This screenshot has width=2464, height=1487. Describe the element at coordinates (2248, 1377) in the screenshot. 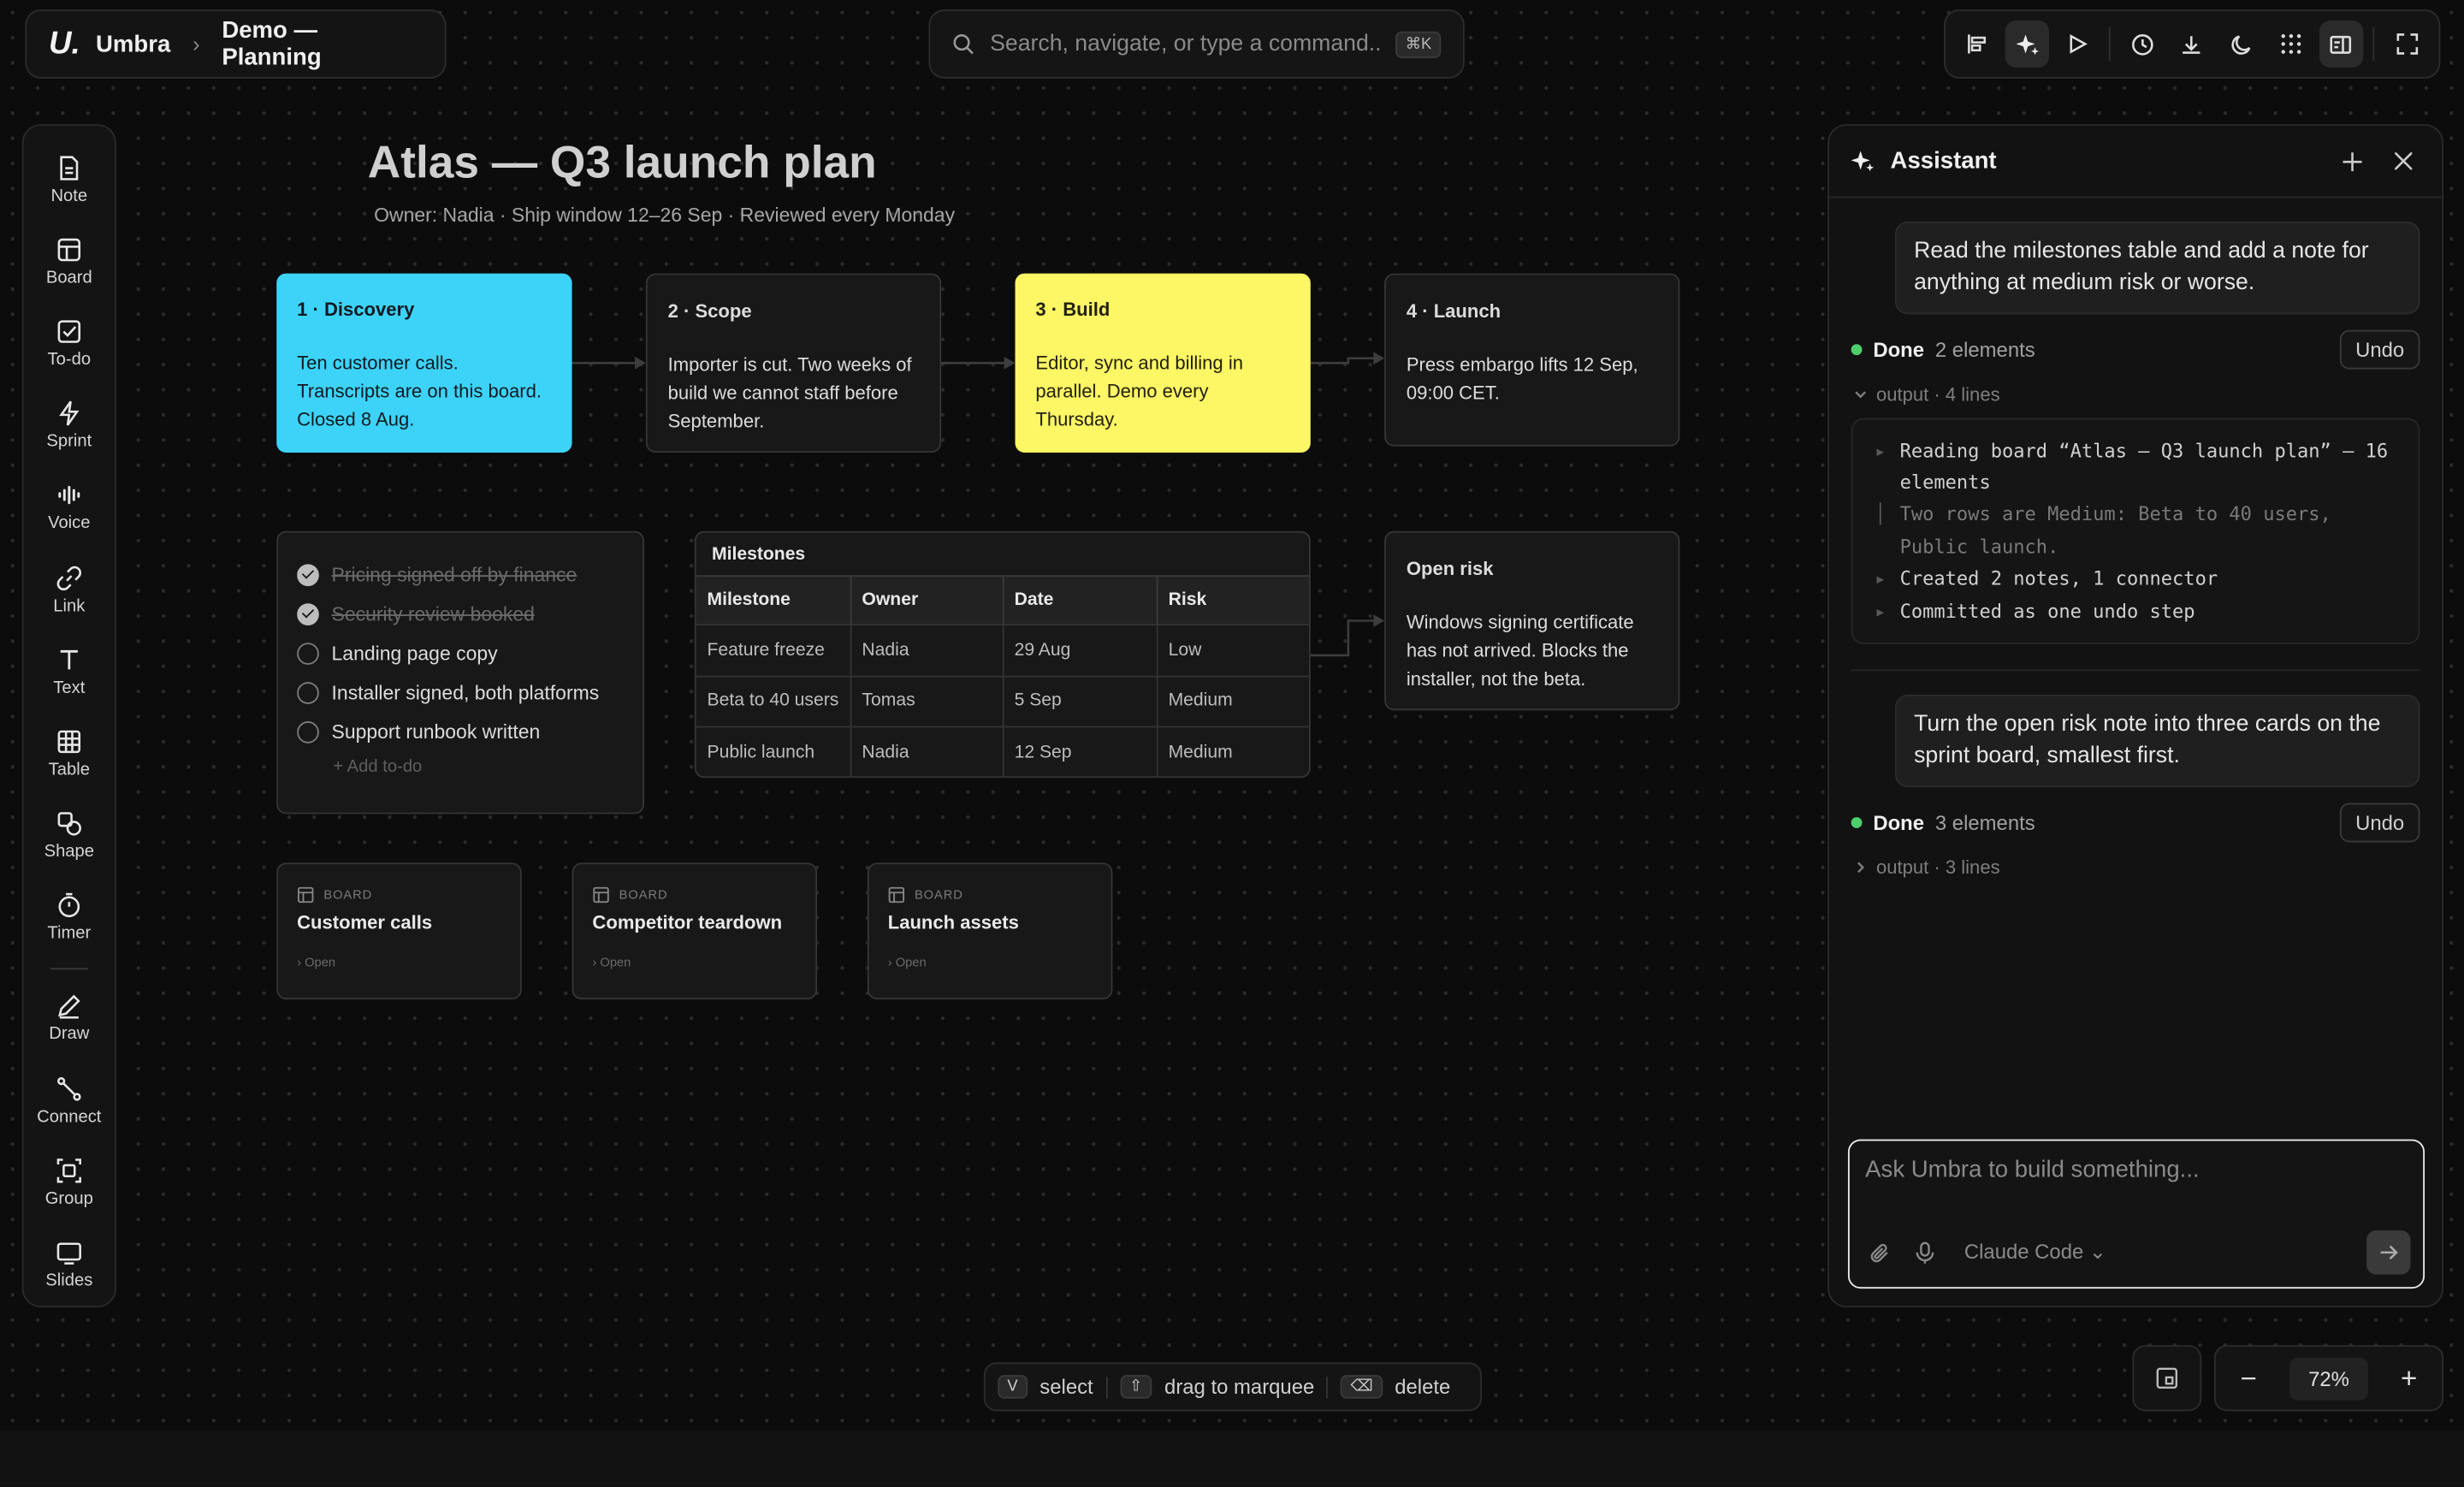

I see `zoom-out-button: −` at that location.